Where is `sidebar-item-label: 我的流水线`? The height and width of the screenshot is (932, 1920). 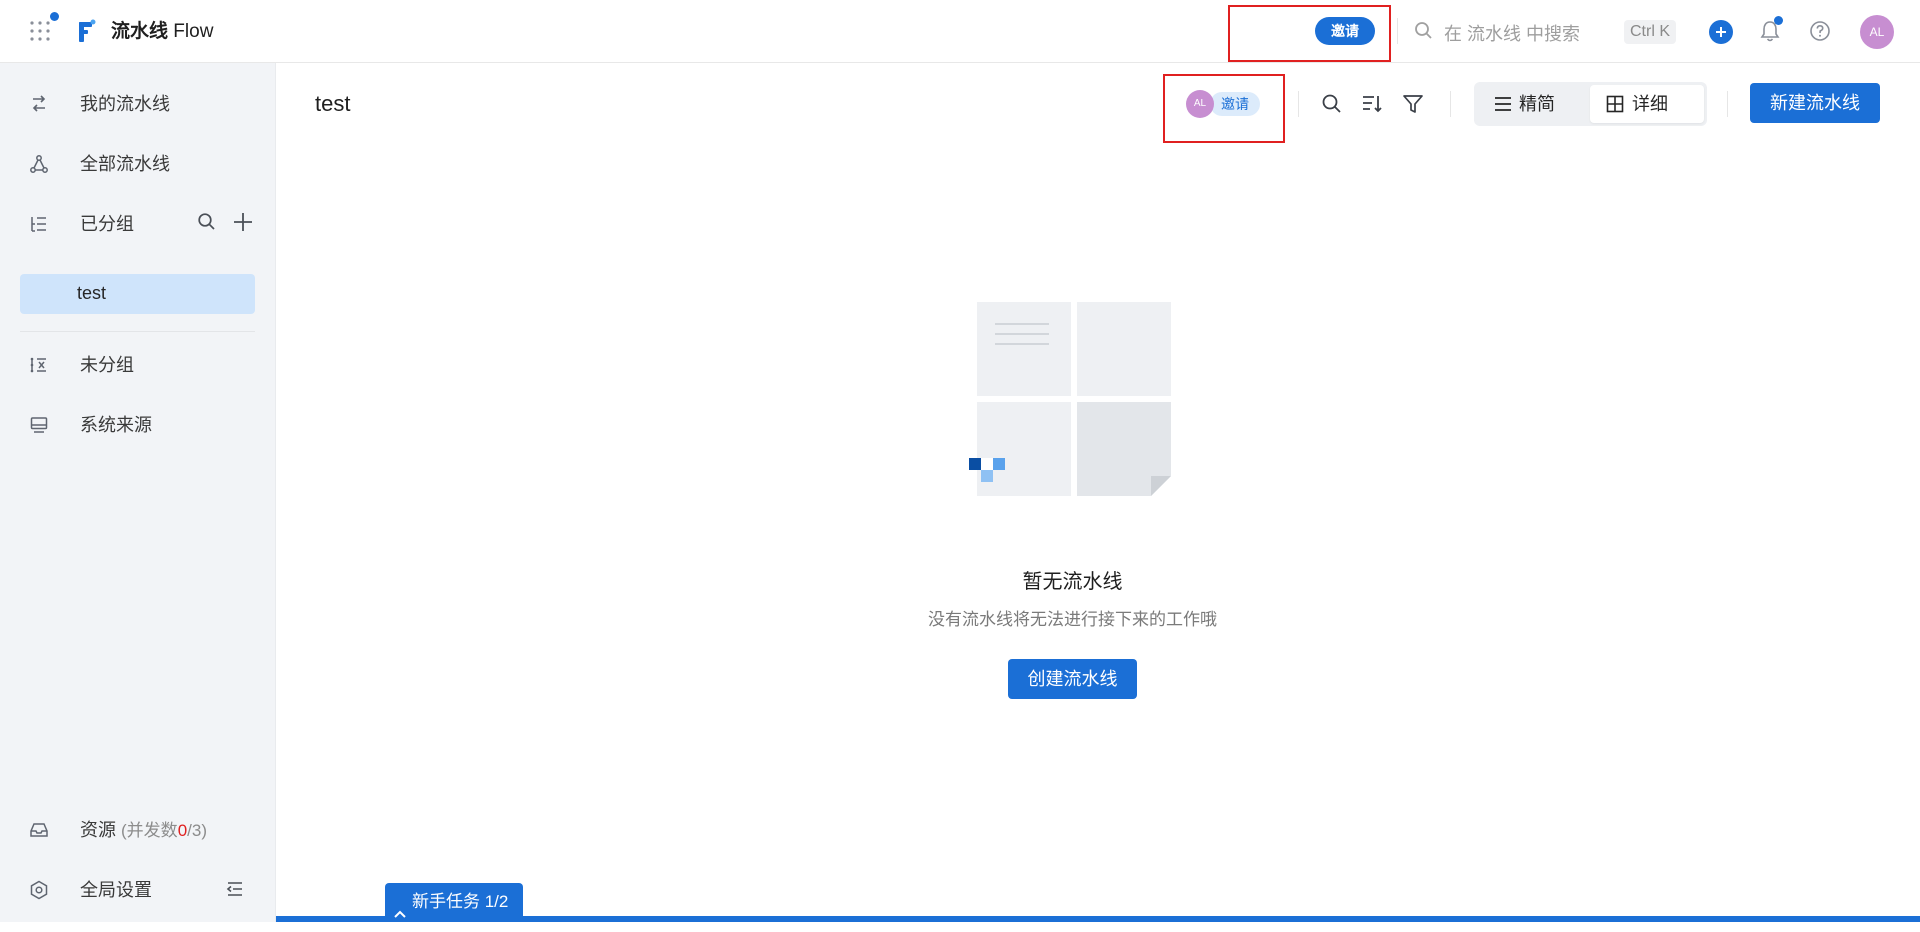
sidebar-item-label: 我的流水线 is located at coordinates (125, 104).